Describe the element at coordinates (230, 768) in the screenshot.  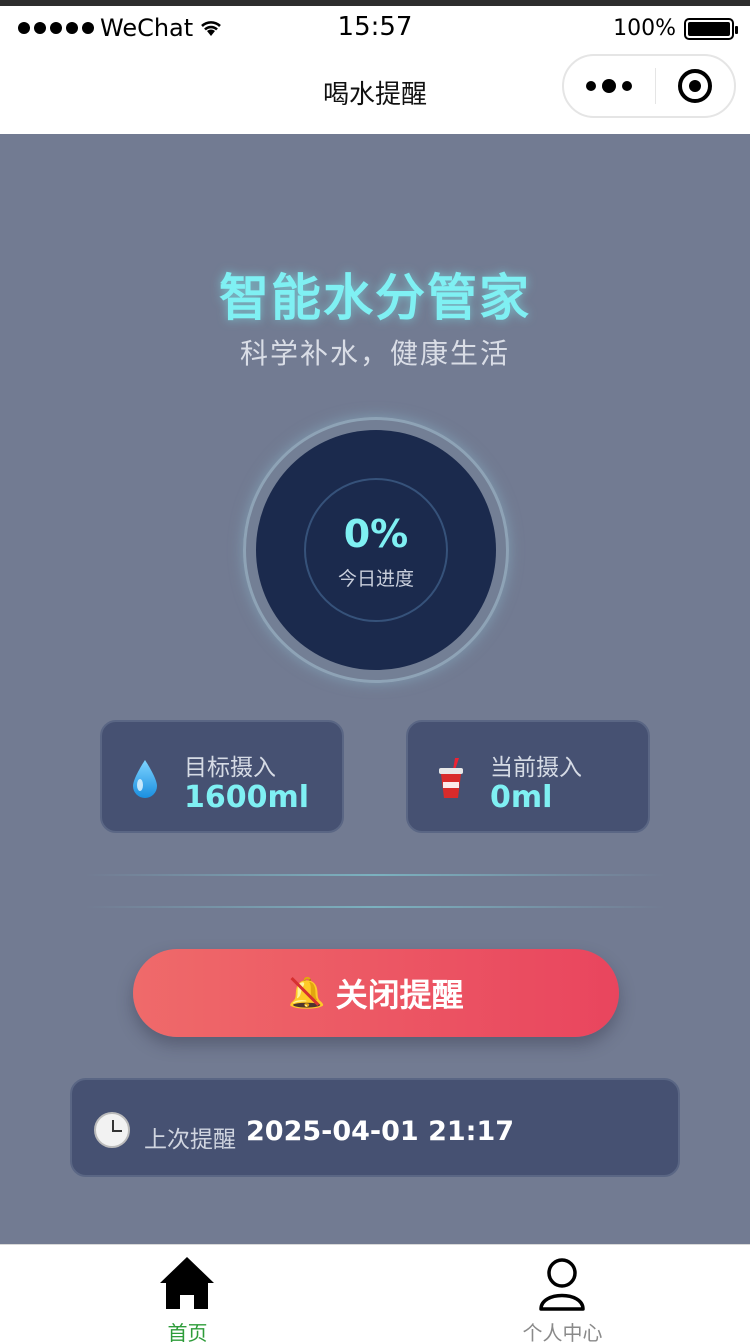
I see `target-label: 目标摄入` at that location.